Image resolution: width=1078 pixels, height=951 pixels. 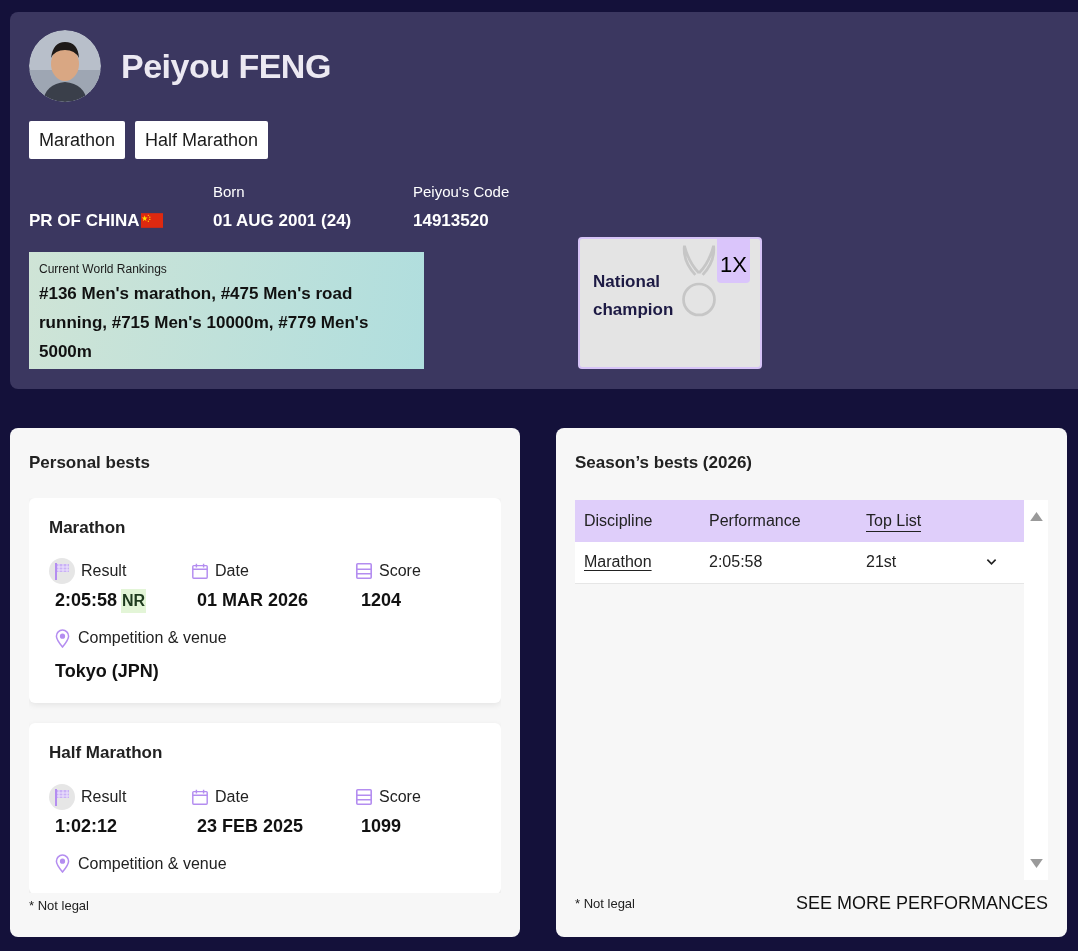 What do you see at coordinates (253, 600) in the screenshot?
I see `date-value: 01 MAR 2026` at bounding box center [253, 600].